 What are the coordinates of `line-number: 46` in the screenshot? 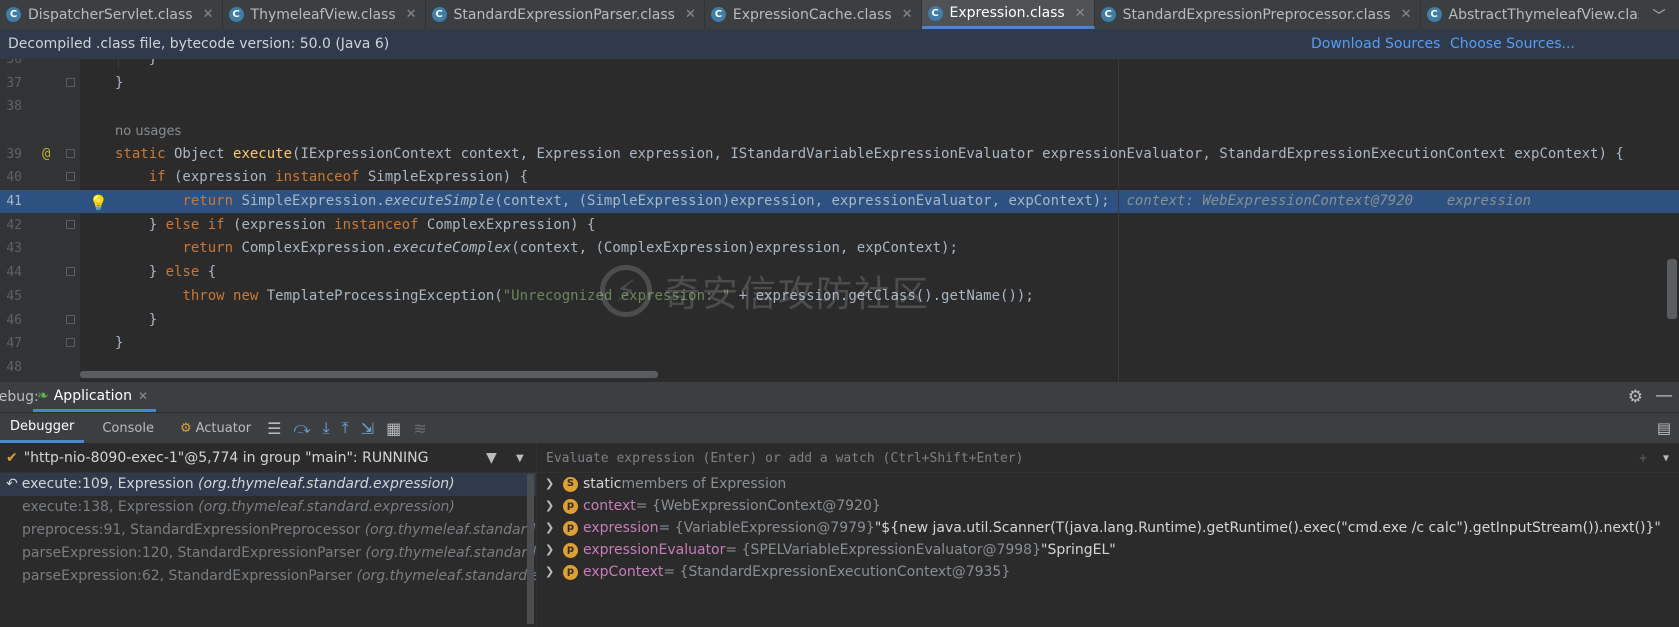 It's located at (14, 320).